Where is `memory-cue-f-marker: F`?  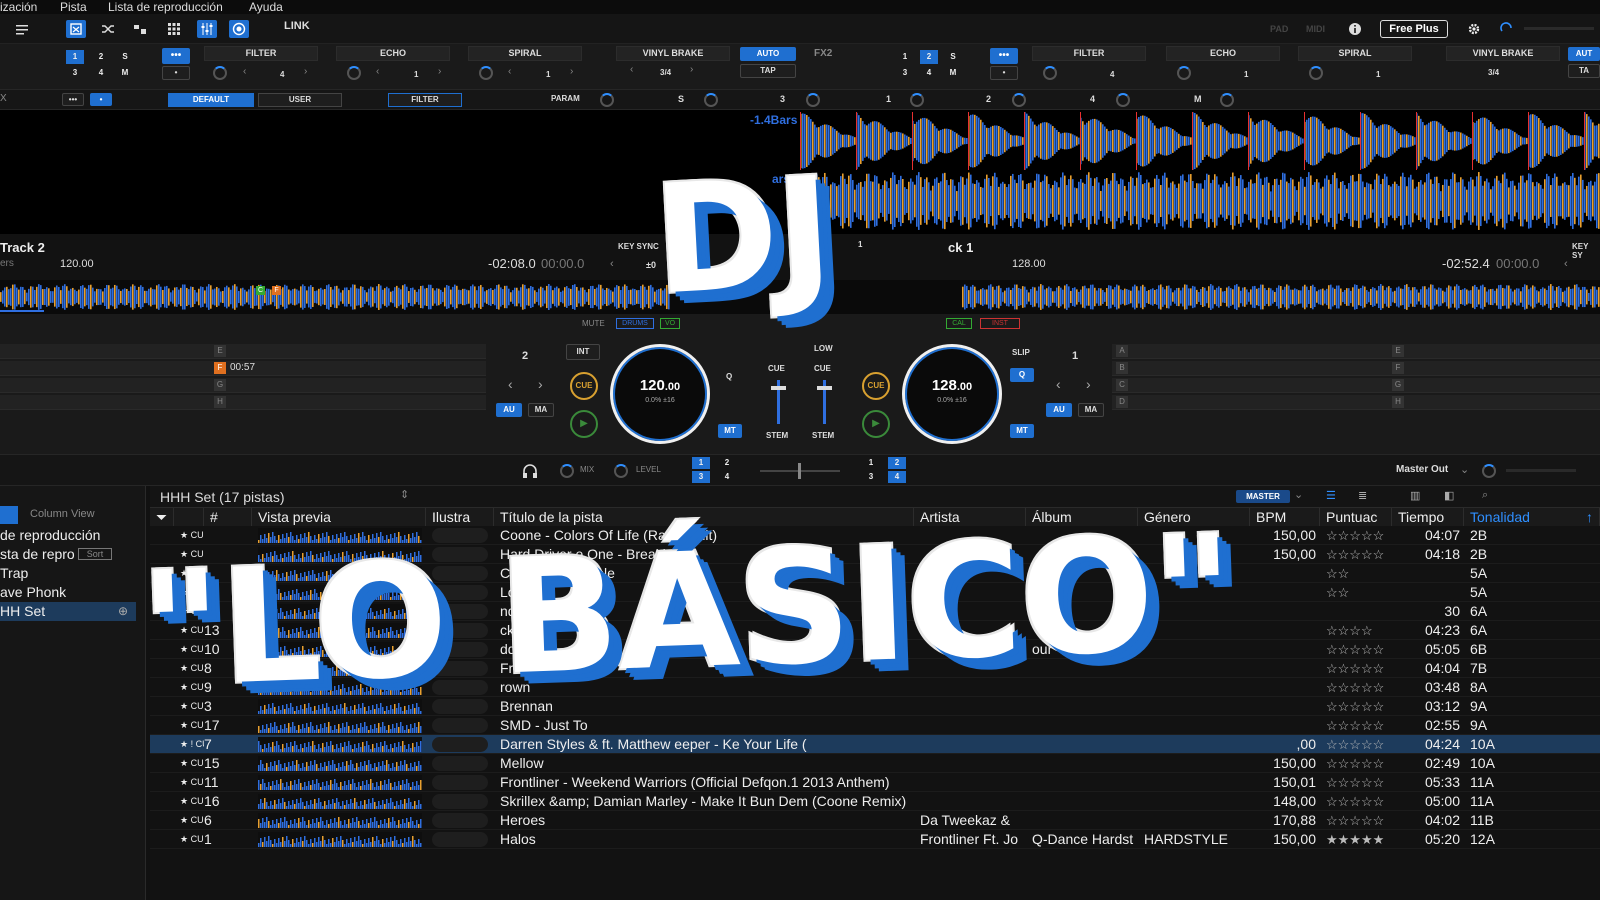 memory-cue-f-marker: F is located at coordinates (276, 290).